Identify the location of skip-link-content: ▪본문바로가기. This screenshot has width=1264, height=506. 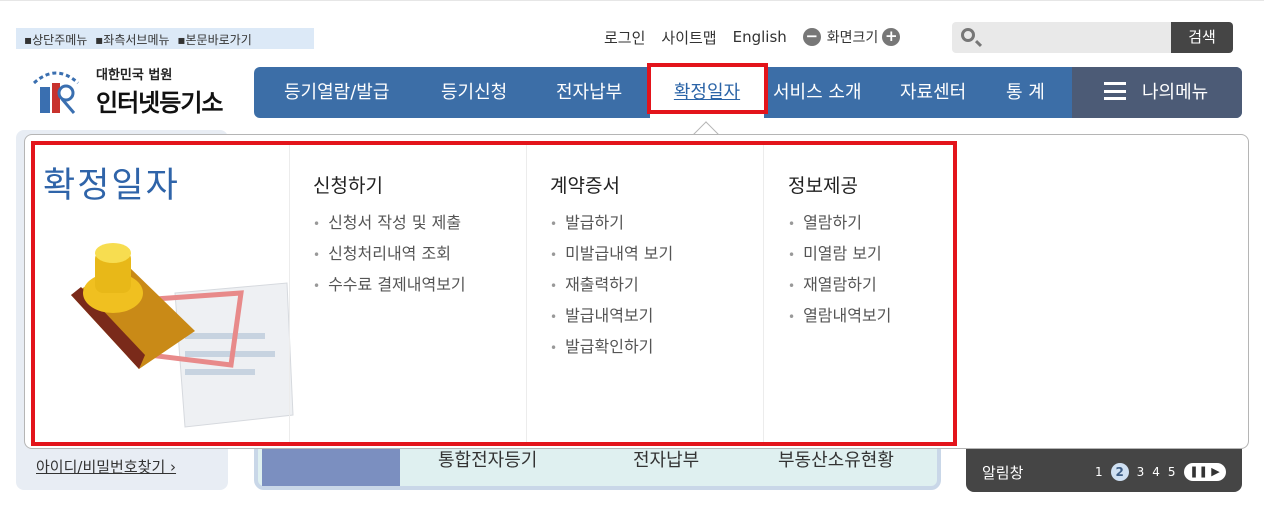
(214, 40).